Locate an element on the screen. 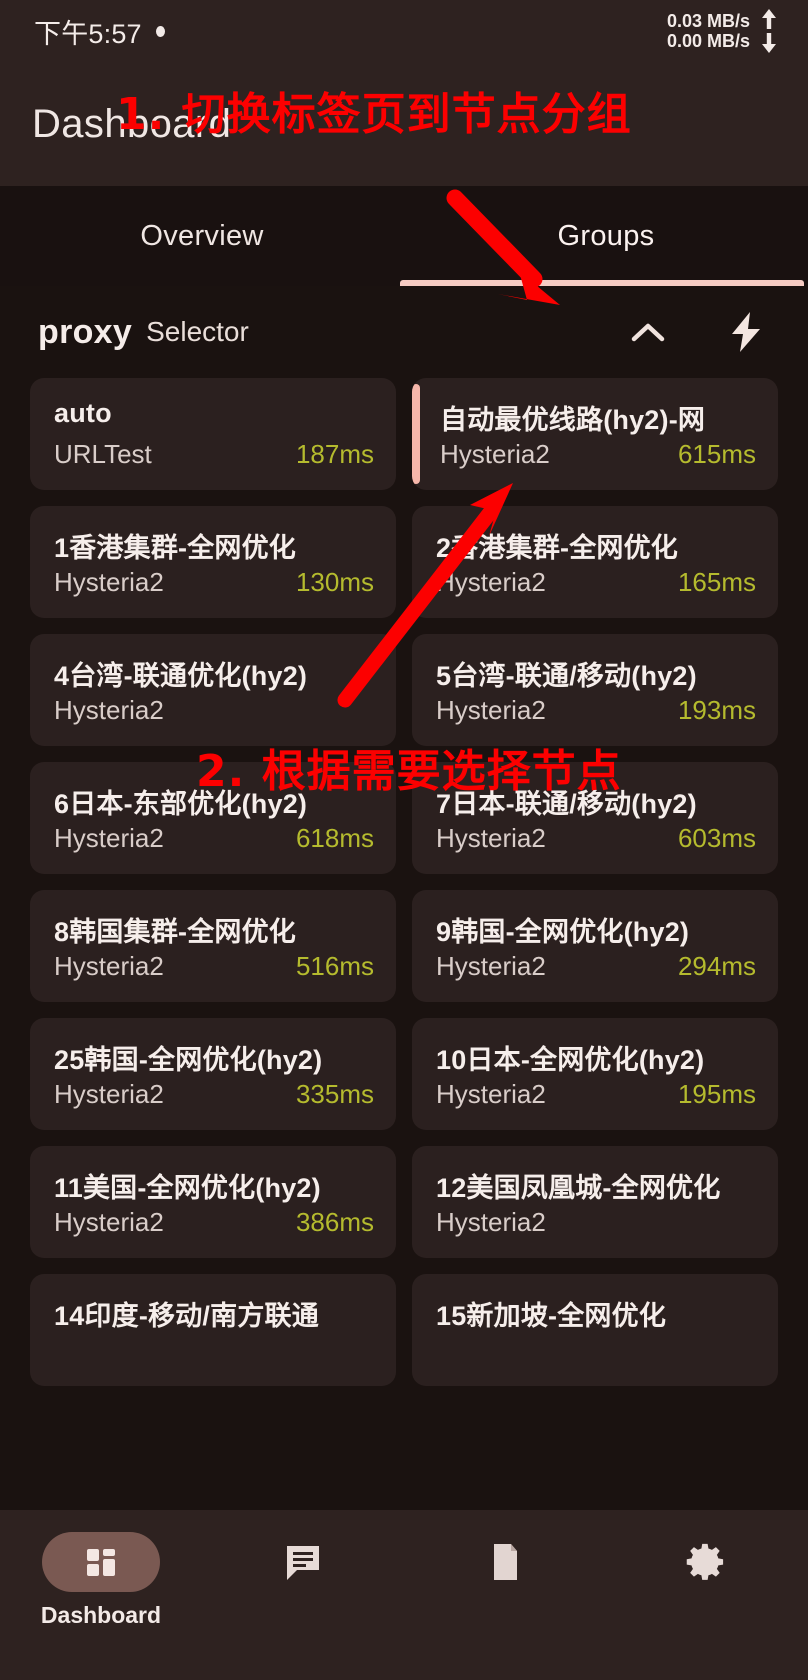 The width and height of the screenshot is (808, 1680). tab-groups: Groups is located at coordinates (606, 236).